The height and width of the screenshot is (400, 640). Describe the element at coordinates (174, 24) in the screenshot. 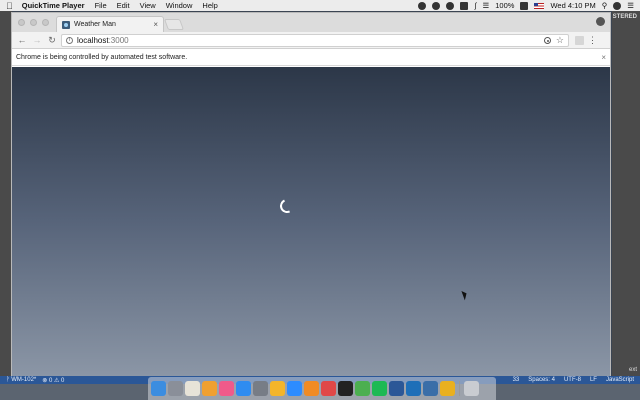

I see `new-tab-button` at that location.